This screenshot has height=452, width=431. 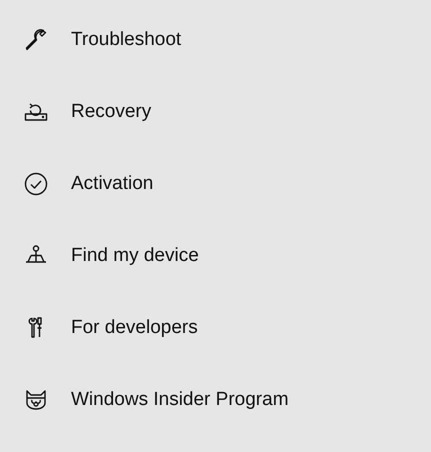 I want to click on menu-item-label: Find my device, so click(x=135, y=256).